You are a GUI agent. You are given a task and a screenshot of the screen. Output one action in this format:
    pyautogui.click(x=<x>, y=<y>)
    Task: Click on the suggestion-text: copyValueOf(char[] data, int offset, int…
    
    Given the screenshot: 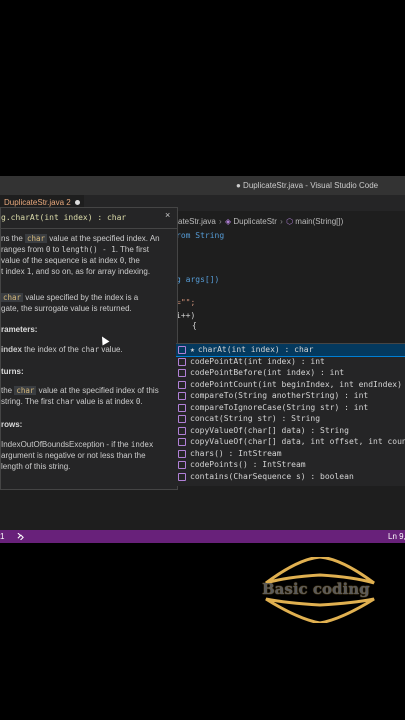 What is the action you would take?
    pyautogui.click(x=297, y=441)
    